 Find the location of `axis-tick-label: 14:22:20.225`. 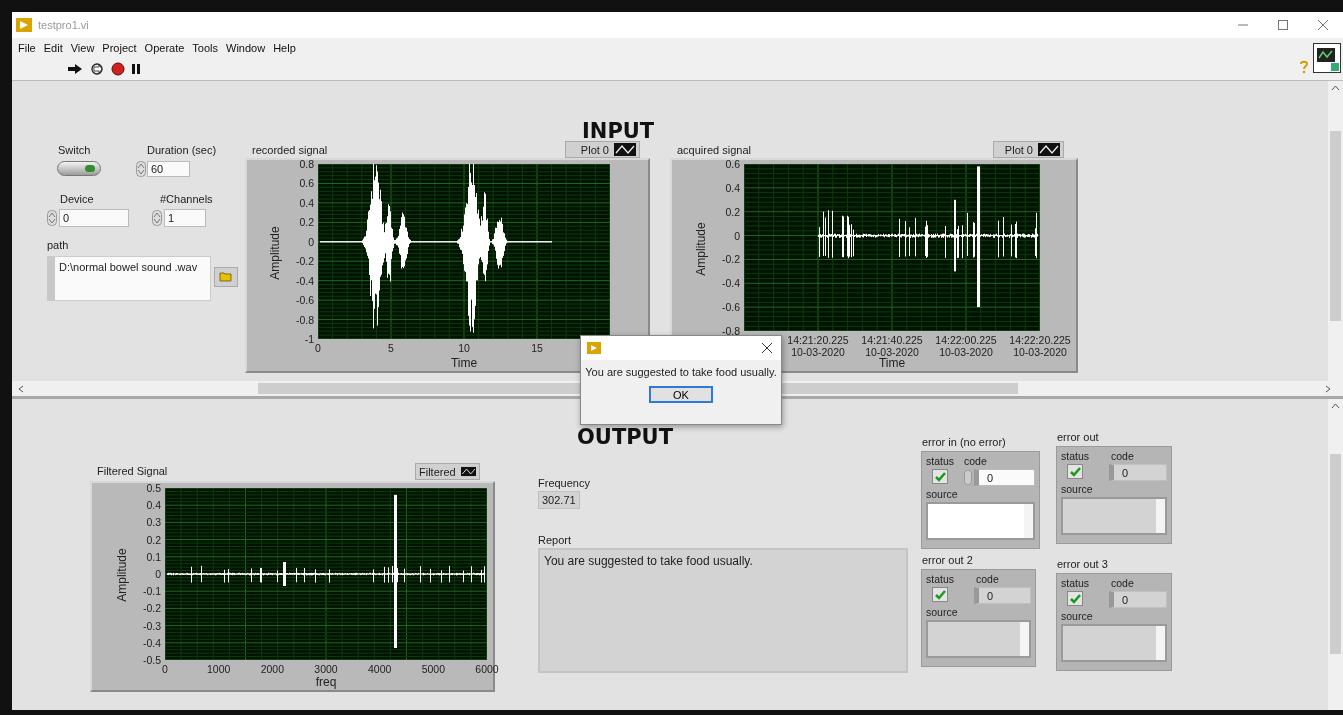

axis-tick-label: 14:22:20.225 is located at coordinates (1040, 340).